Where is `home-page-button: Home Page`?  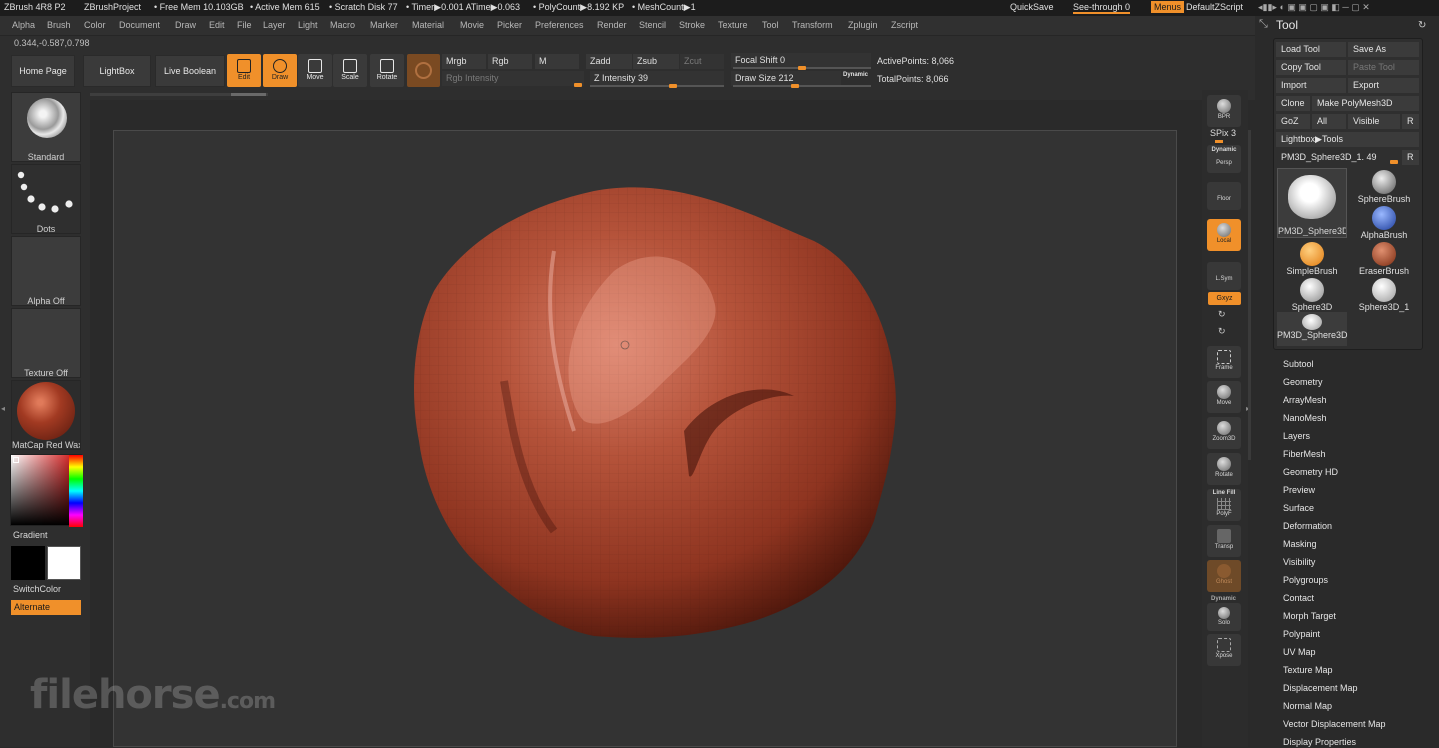 home-page-button: Home Page is located at coordinates (43, 71).